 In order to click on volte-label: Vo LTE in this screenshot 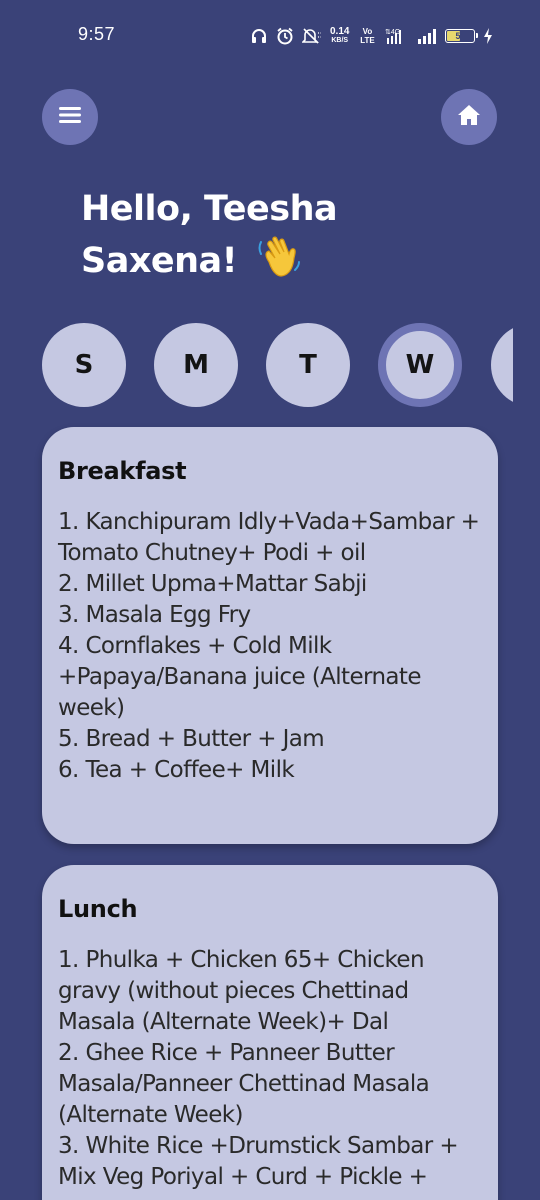, I will do `click(367, 36)`.